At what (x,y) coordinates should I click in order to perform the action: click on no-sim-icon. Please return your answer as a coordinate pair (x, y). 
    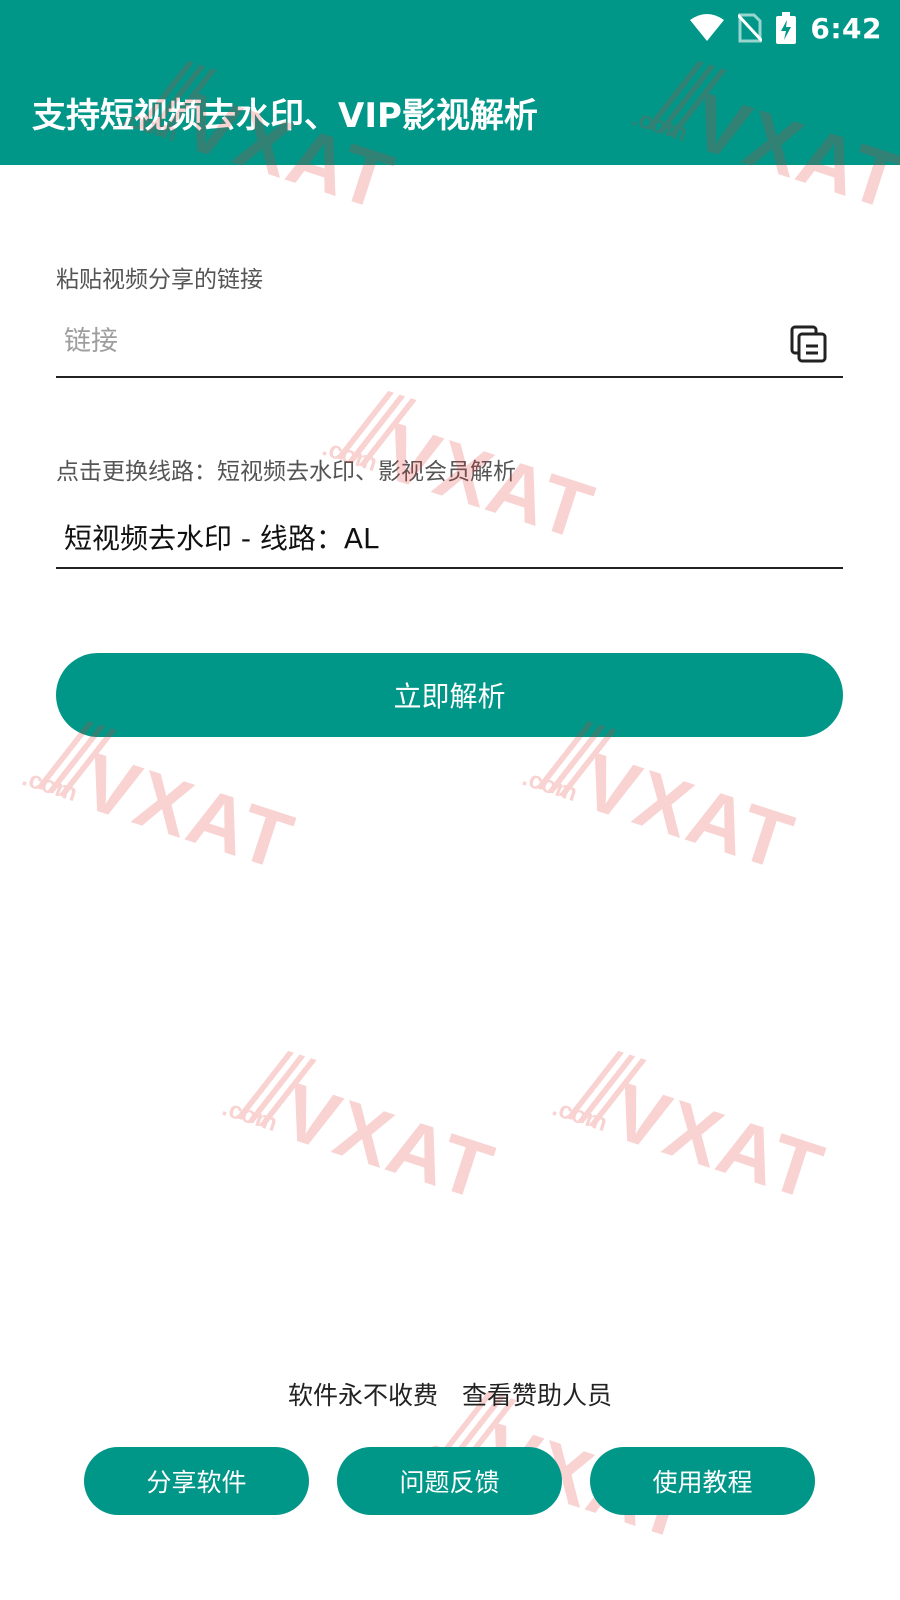
    Looking at the image, I should click on (750, 28).